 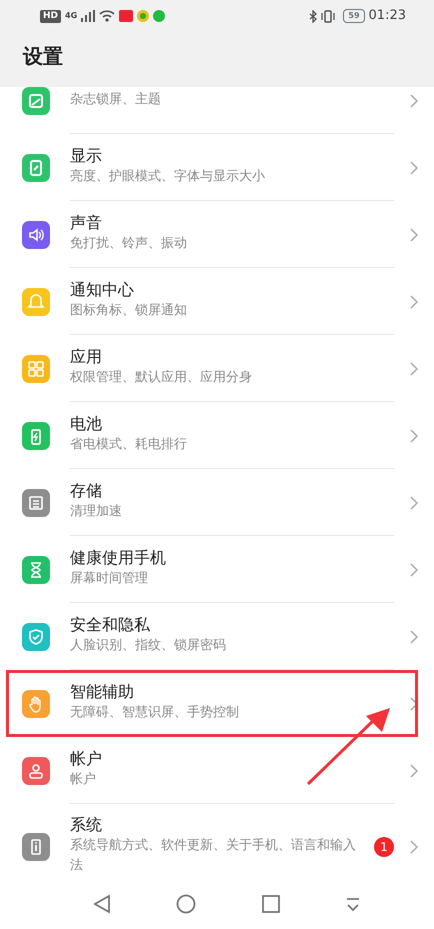 What do you see at coordinates (129, 445) in the screenshot?
I see `row-subtitle: 省电模式、耗电排行` at bounding box center [129, 445].